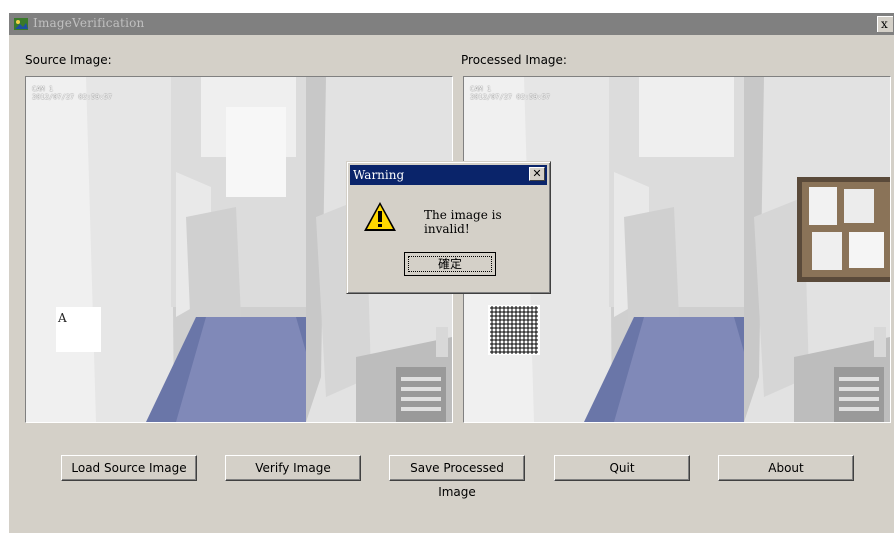 The height and width of the screenshot is (533, 894). I want to click on dialog-ok-label: 確定, so click(449, 264).